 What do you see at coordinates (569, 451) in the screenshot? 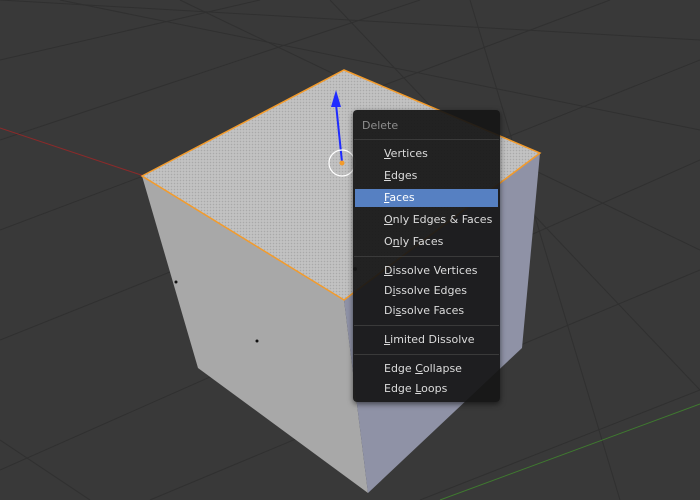
I see `y-axis-line` at bounding box center [569, 451].